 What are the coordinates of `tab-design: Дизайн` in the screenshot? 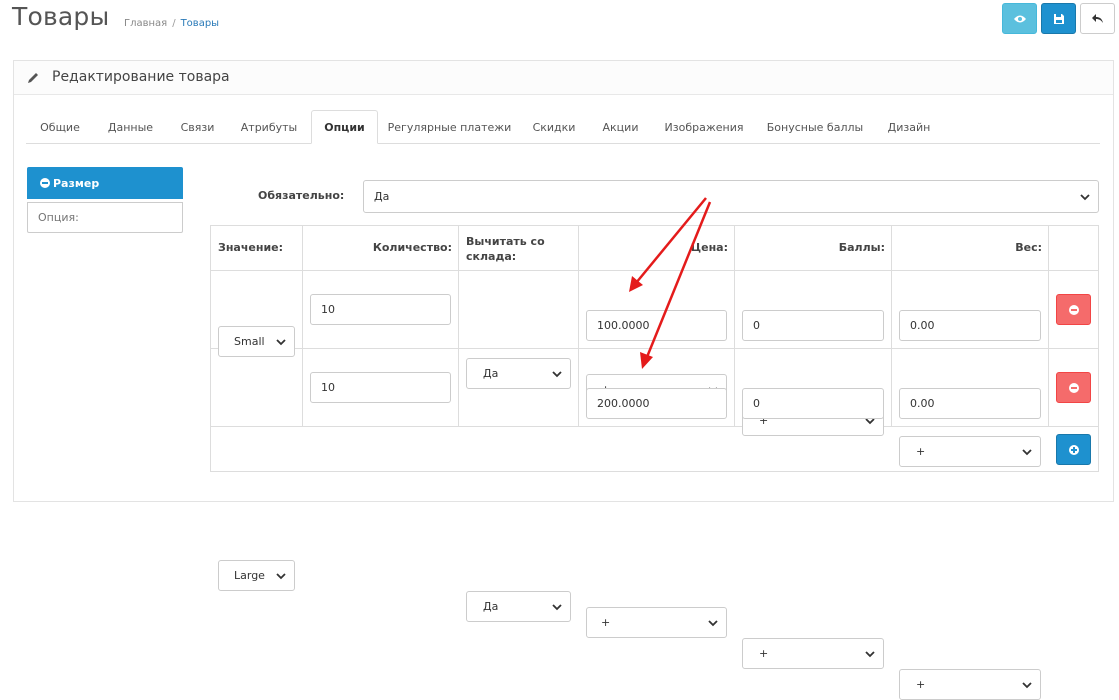 It's located at (909, 127).